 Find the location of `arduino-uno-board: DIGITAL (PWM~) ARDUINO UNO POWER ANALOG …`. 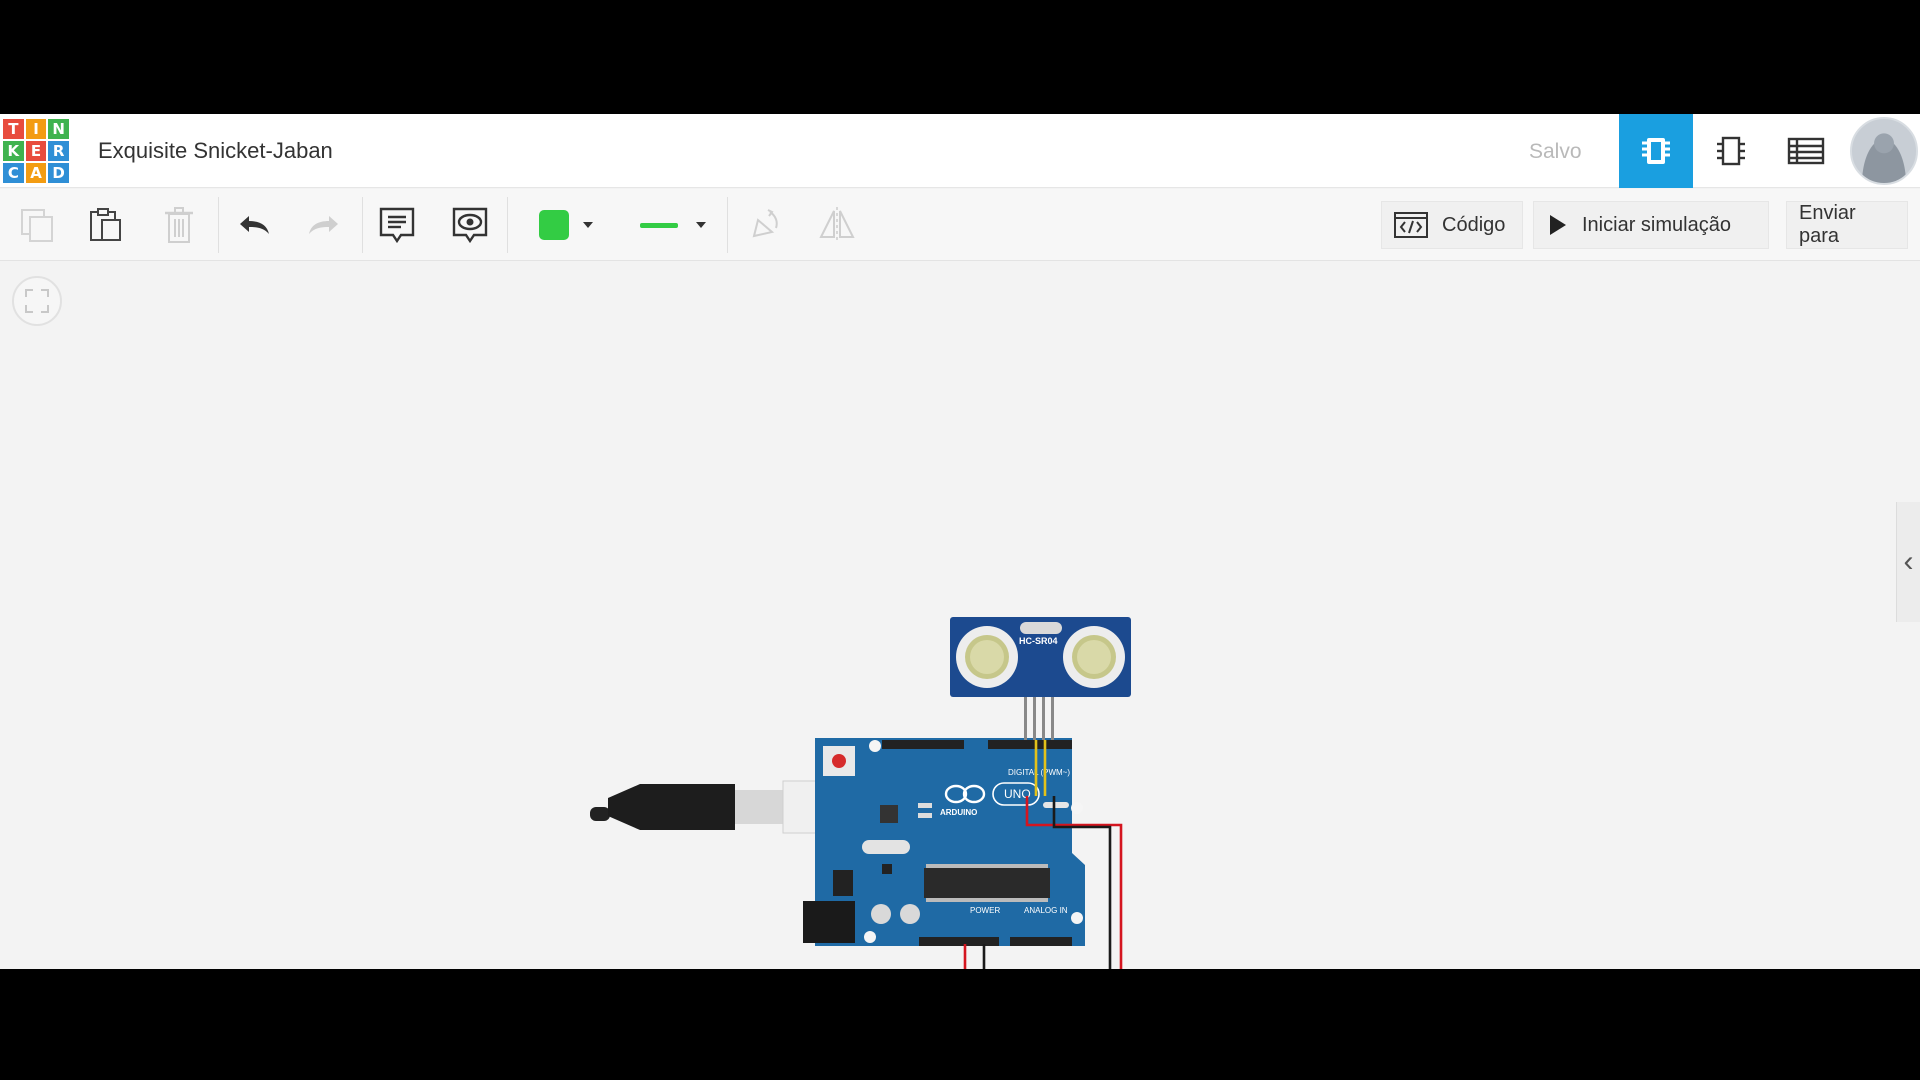

arduino-uno-board: DIGITAL (PWM~) ARDUINO UNO POWER ANALOG … is located at coordinates (944, 842).